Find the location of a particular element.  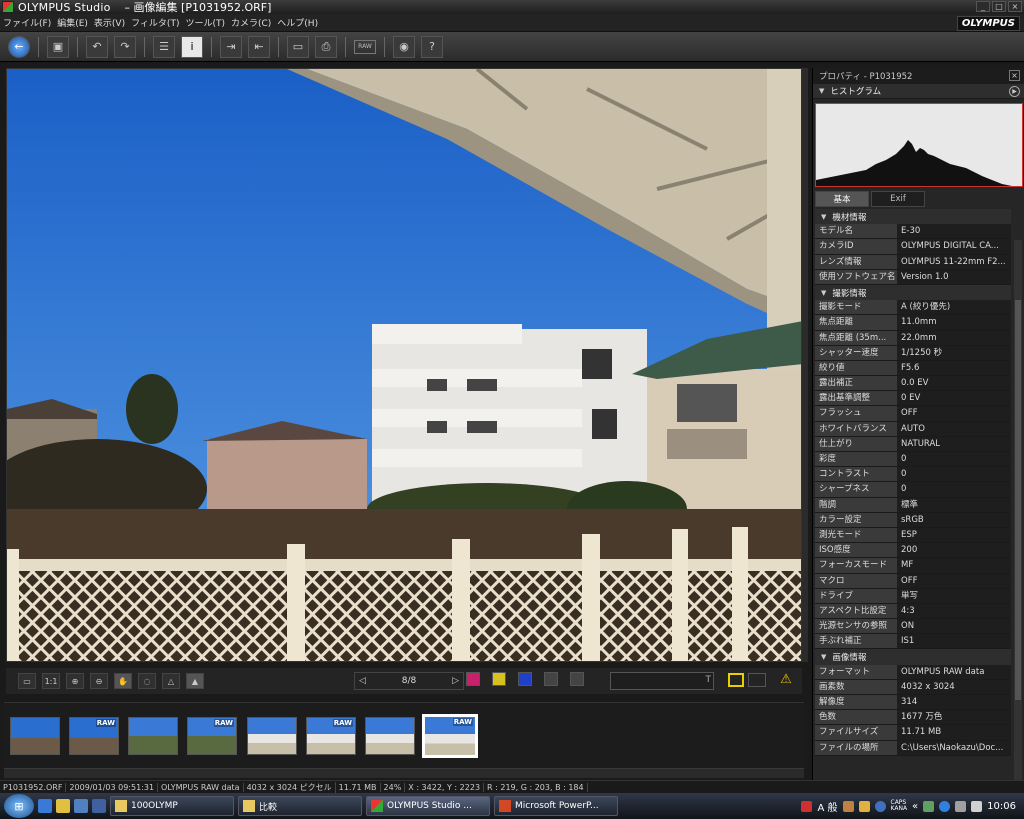

menu-camera: カメラ(C) is located at coordinates (251, 22).